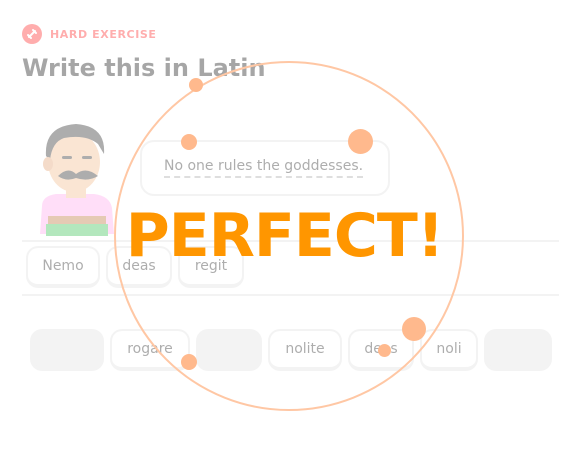  What do you see at coordinates (381, 350) in the screenshot?
I see `word-bank-chip: deos` at bounding box center [381, 350].